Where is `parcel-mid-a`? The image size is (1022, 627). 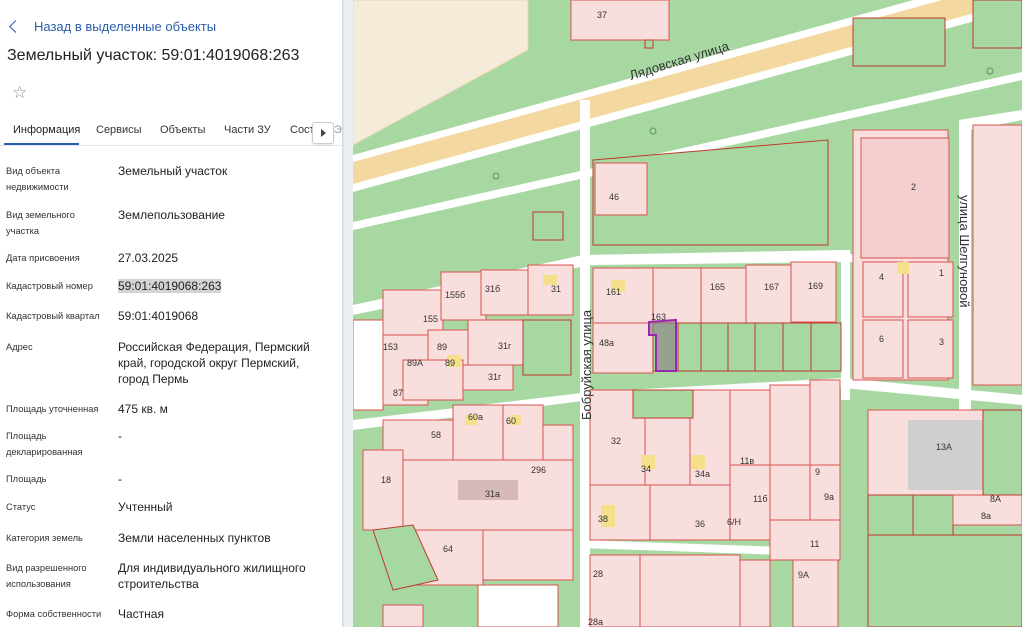
parcel-mid-a is located at coordinates (750, 427).